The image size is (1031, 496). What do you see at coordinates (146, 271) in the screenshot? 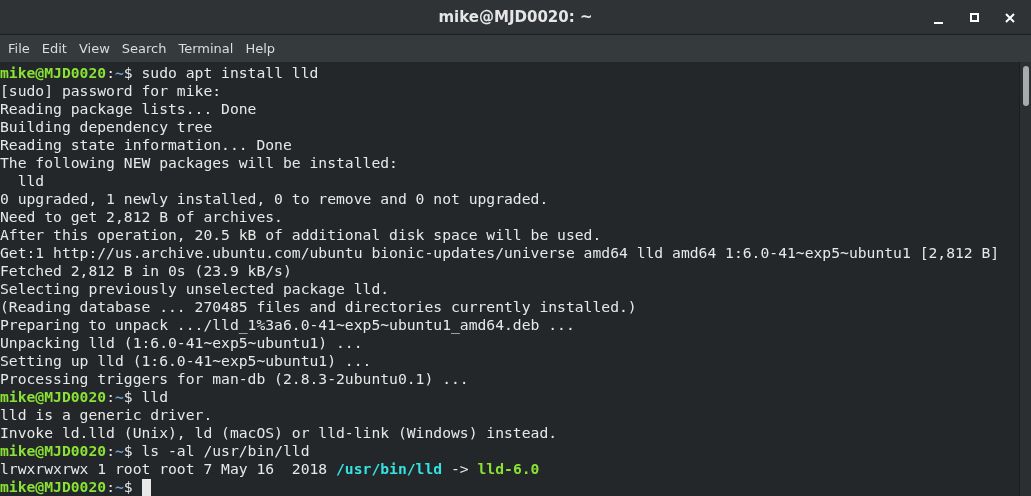
I see `terminal-line: Fetched 2,812 B in 0s (23.9 kB/s)` at bounding box center [146, 271].